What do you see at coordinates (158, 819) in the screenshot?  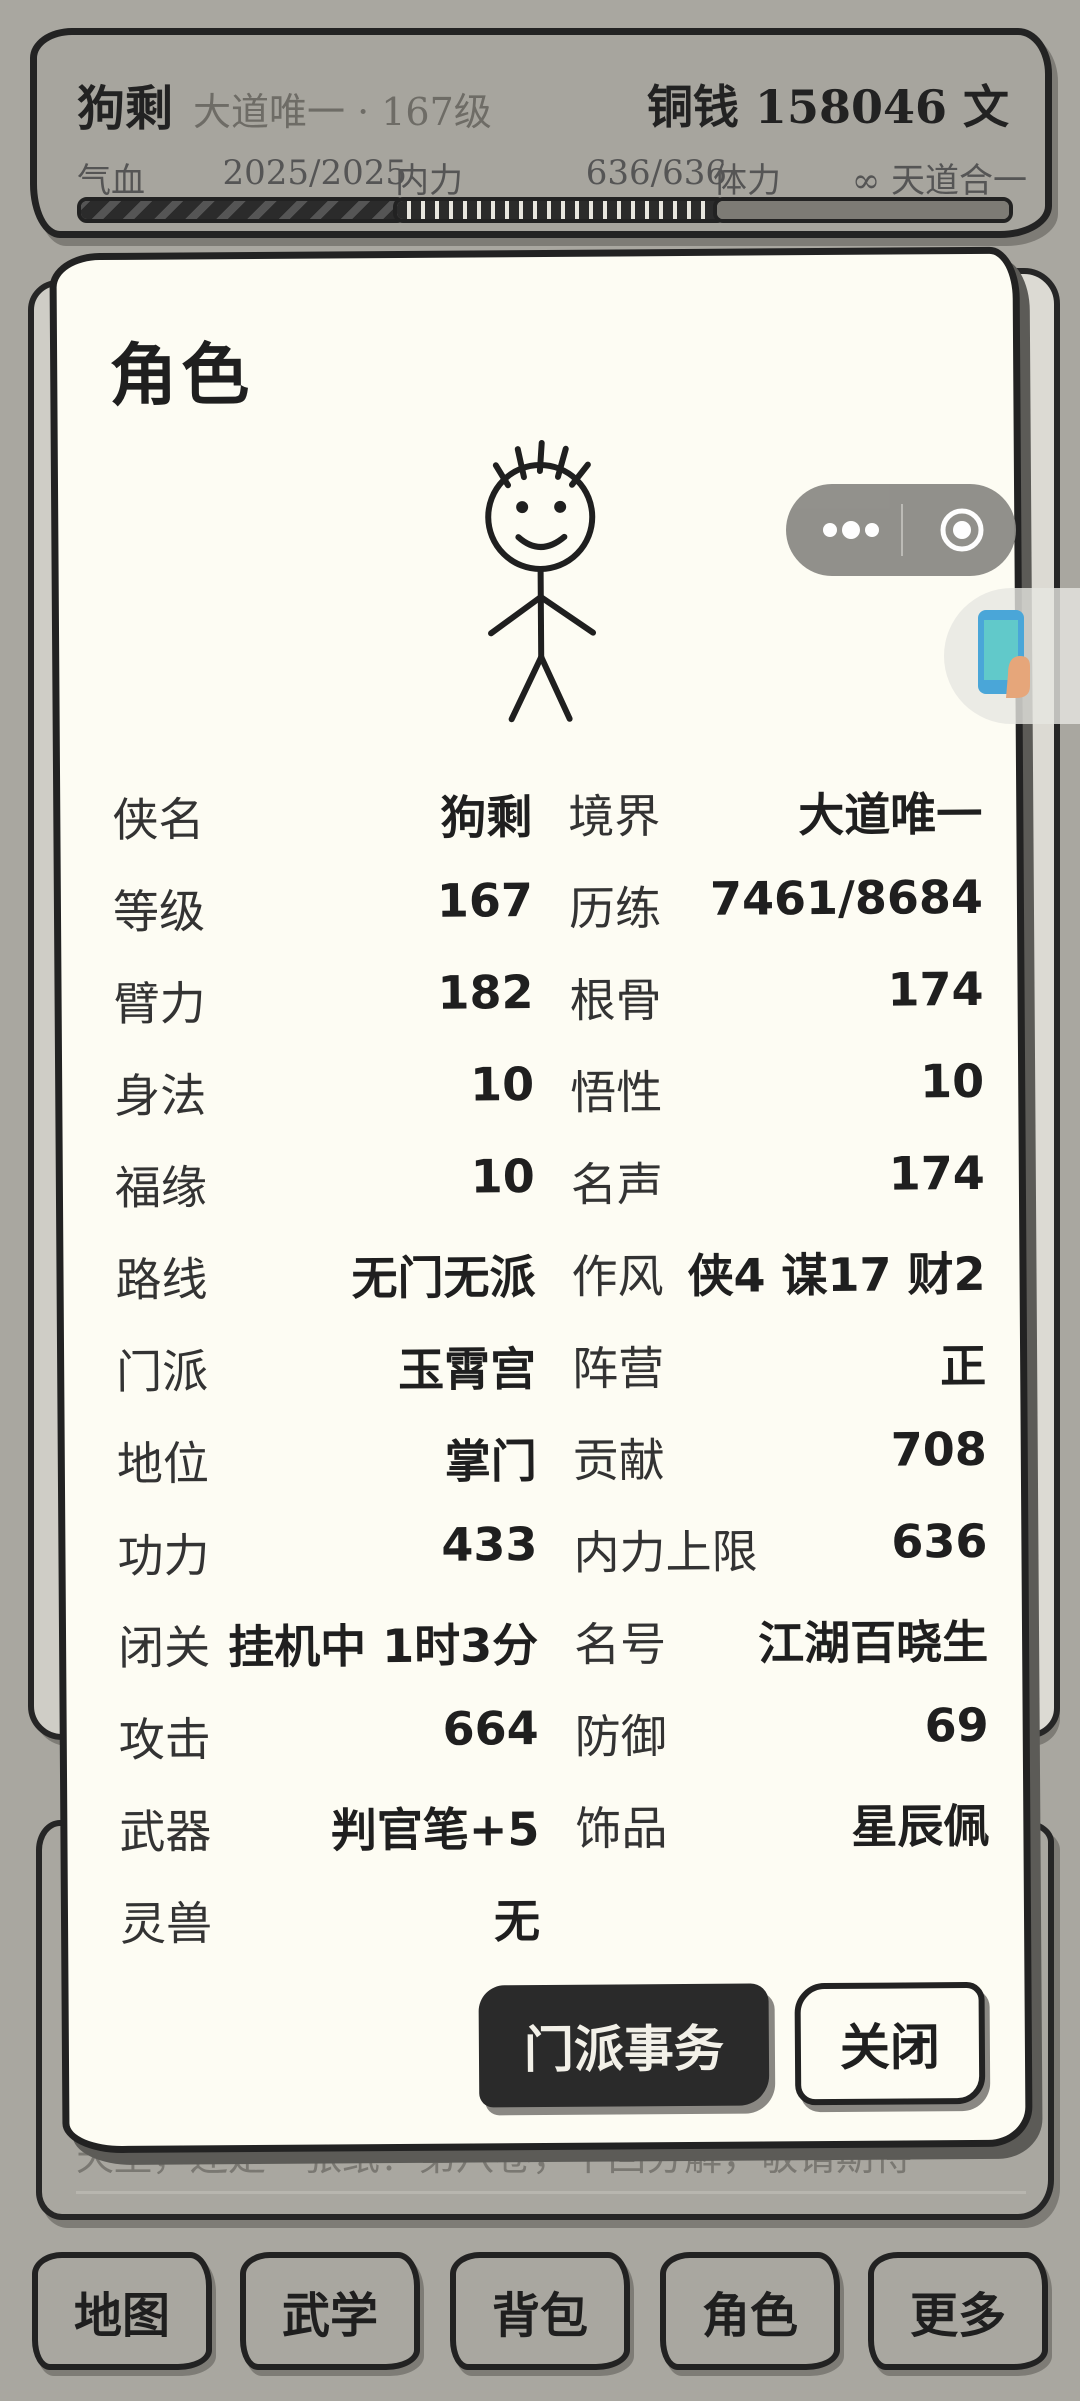 I see `attribute-label: 侠名` at bounding box center [158, 819].